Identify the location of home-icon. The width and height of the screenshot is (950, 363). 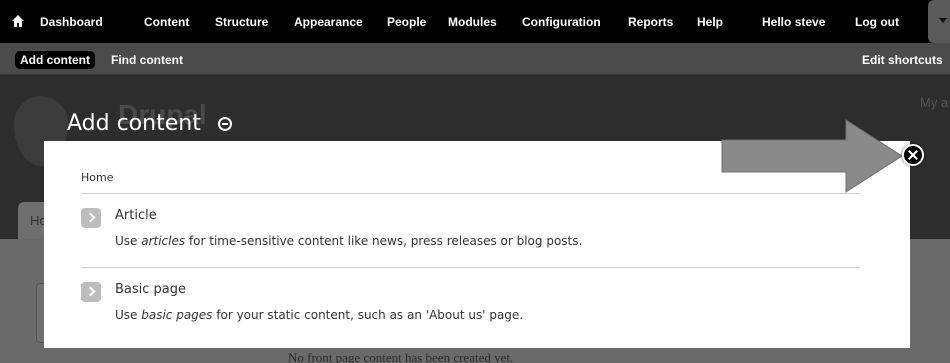
(18, 21).